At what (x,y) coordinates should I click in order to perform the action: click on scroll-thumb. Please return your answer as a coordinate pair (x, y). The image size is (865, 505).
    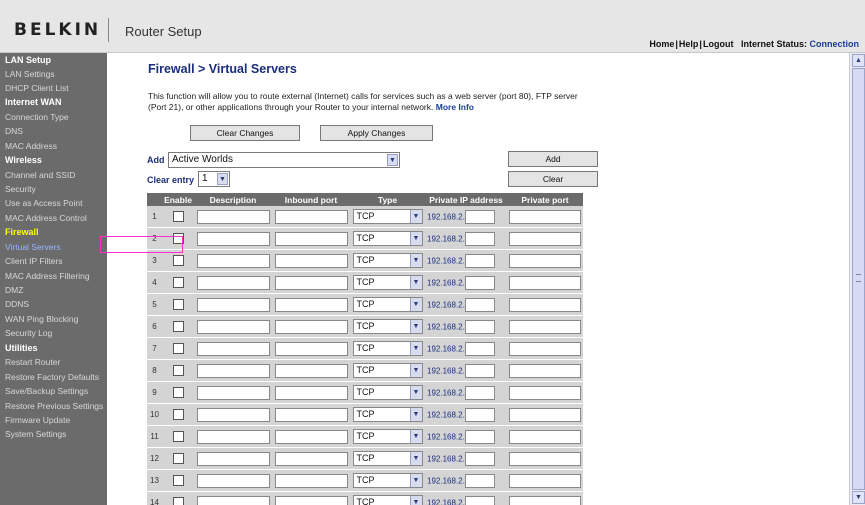
    Looking at the image, I should click on (858, 279).